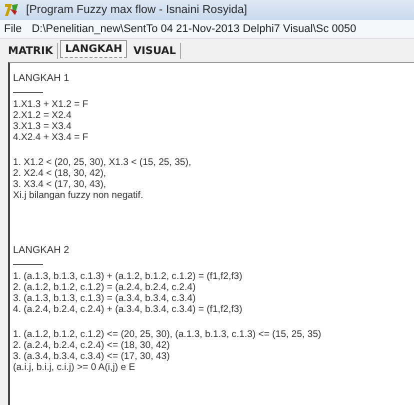  What do you see at coordinates (128, 276) in the screenshot?
I see `text-line: 1. (a.1.3, b.1.3, c.1.3) + (a.1.2, b.1.2, c.1.2) = (f1,f2,f3)` at bounding box center [128, 276].